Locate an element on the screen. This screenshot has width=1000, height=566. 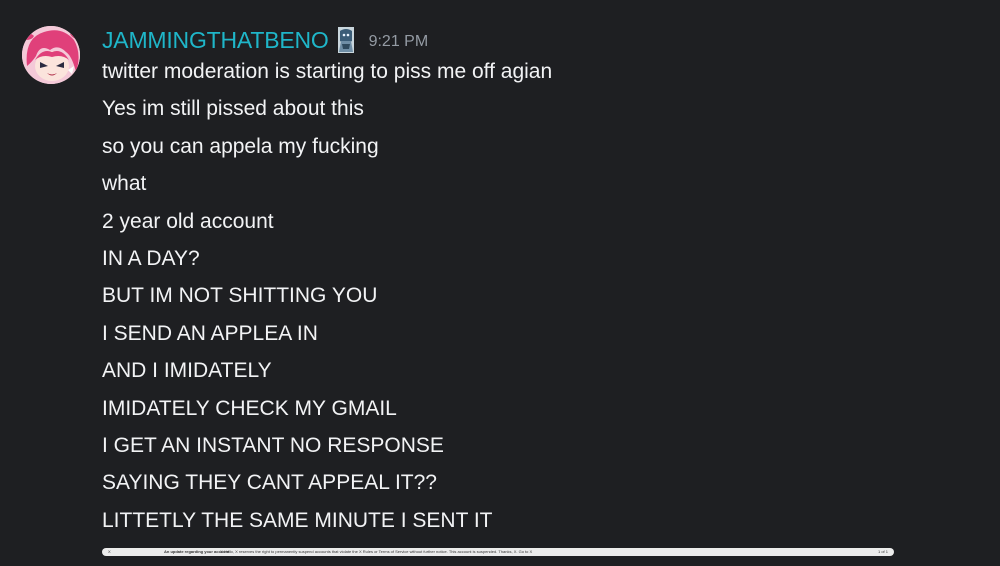
avatar is located at coordinates (51, 55).